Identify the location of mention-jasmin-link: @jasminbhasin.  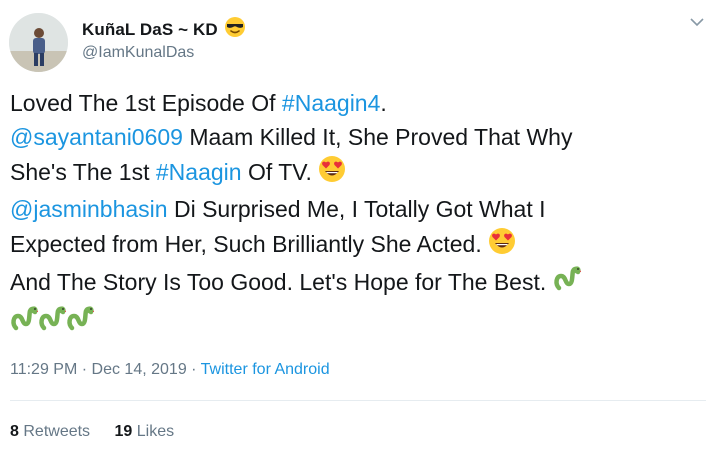
(89, 209).